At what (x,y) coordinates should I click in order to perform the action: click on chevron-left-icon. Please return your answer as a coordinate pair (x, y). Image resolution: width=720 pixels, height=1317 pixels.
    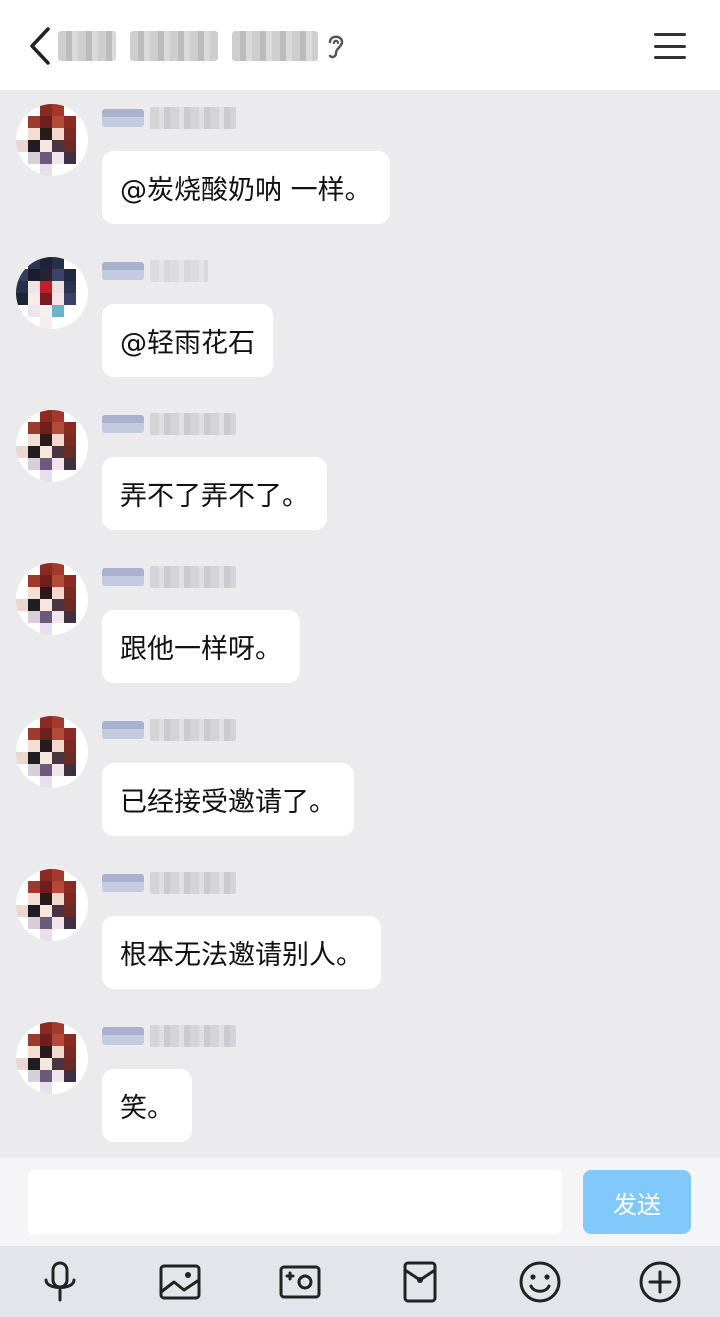
    Looking at the image, I should click on (40, 46).